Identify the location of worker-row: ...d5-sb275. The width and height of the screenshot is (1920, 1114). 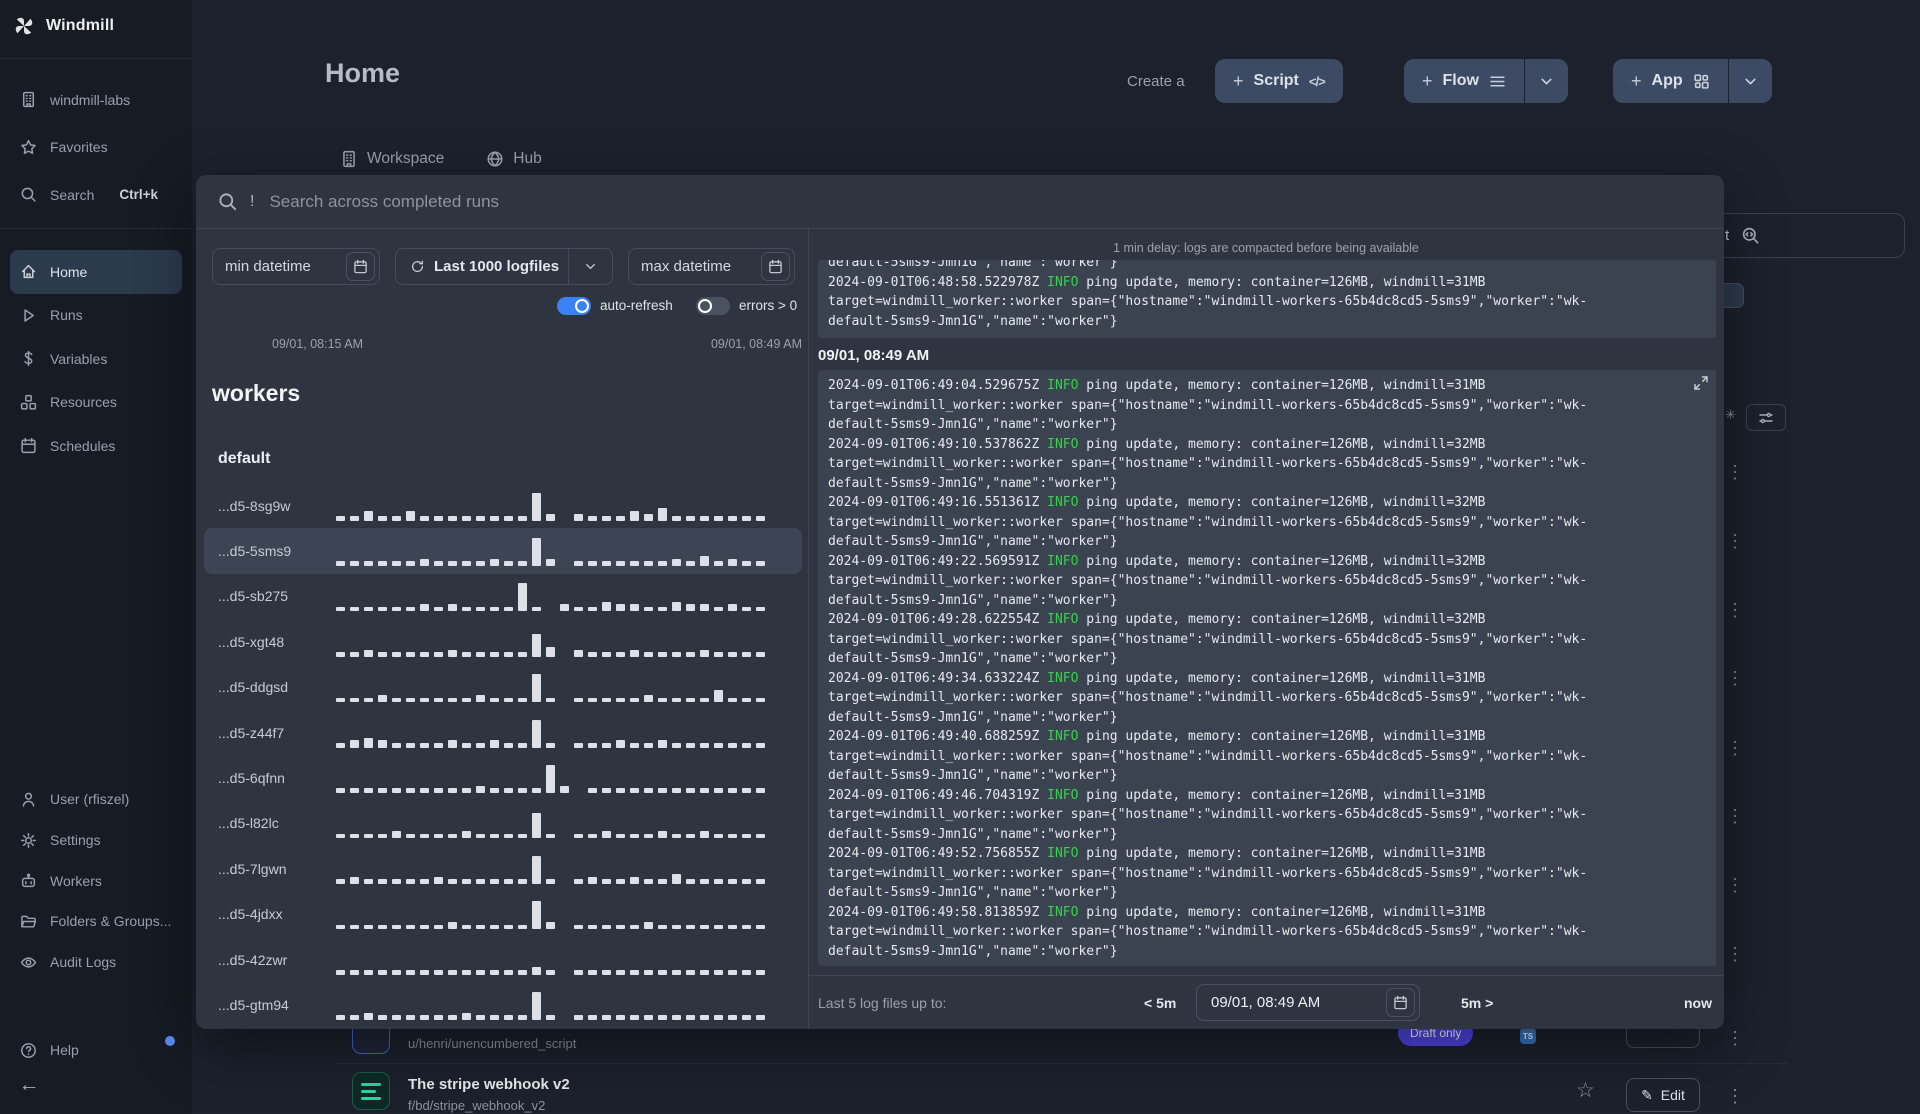
(503, 596).